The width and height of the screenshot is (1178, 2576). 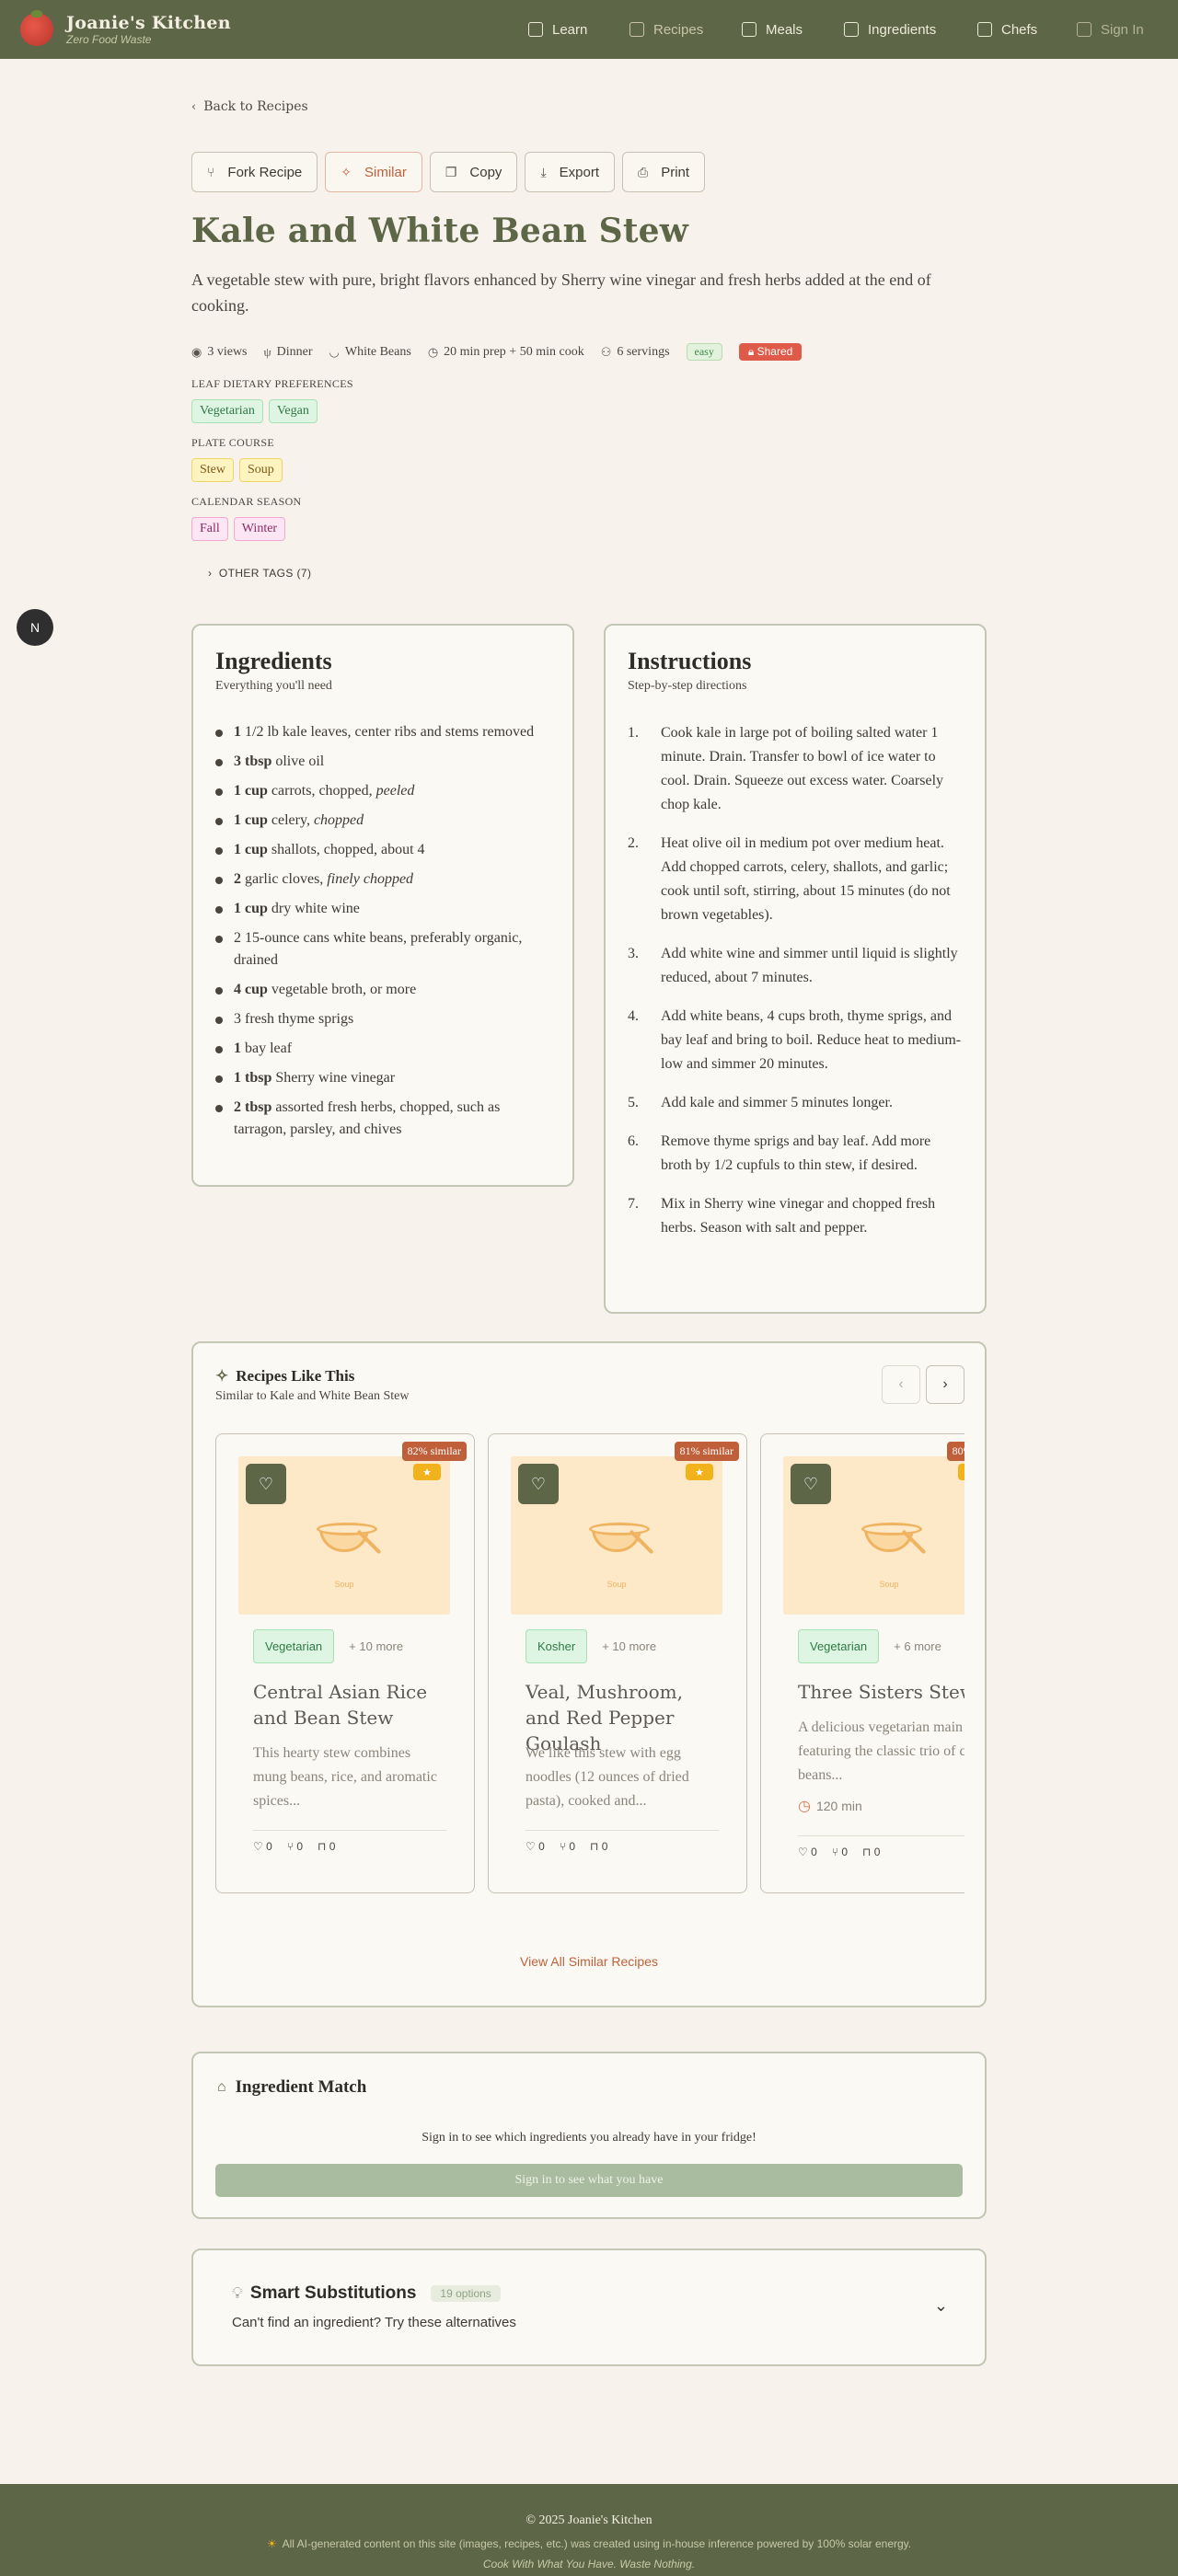 What do you see at coordinates (298, 761) in the screenshot?
I see `ingredient-text: olive oil` at bounding box center [298, 761].